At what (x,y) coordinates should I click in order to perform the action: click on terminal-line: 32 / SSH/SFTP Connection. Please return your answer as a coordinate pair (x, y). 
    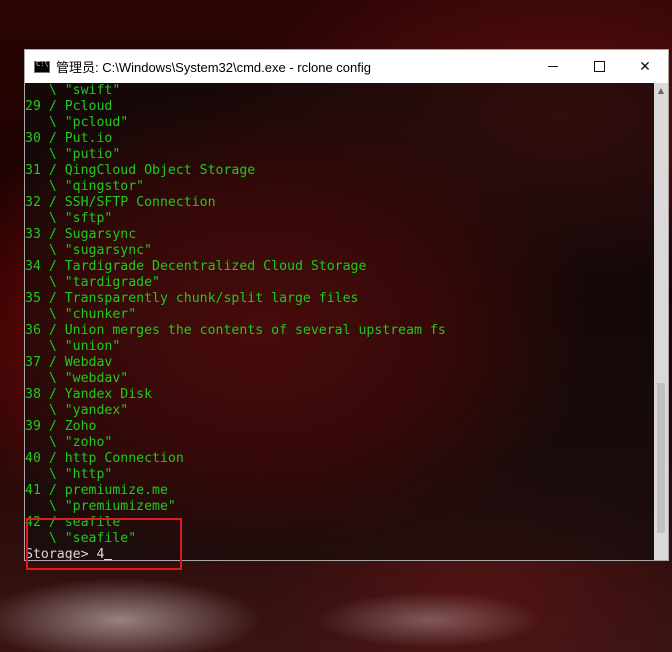
    Looking at the image, I should click on (120, 202).